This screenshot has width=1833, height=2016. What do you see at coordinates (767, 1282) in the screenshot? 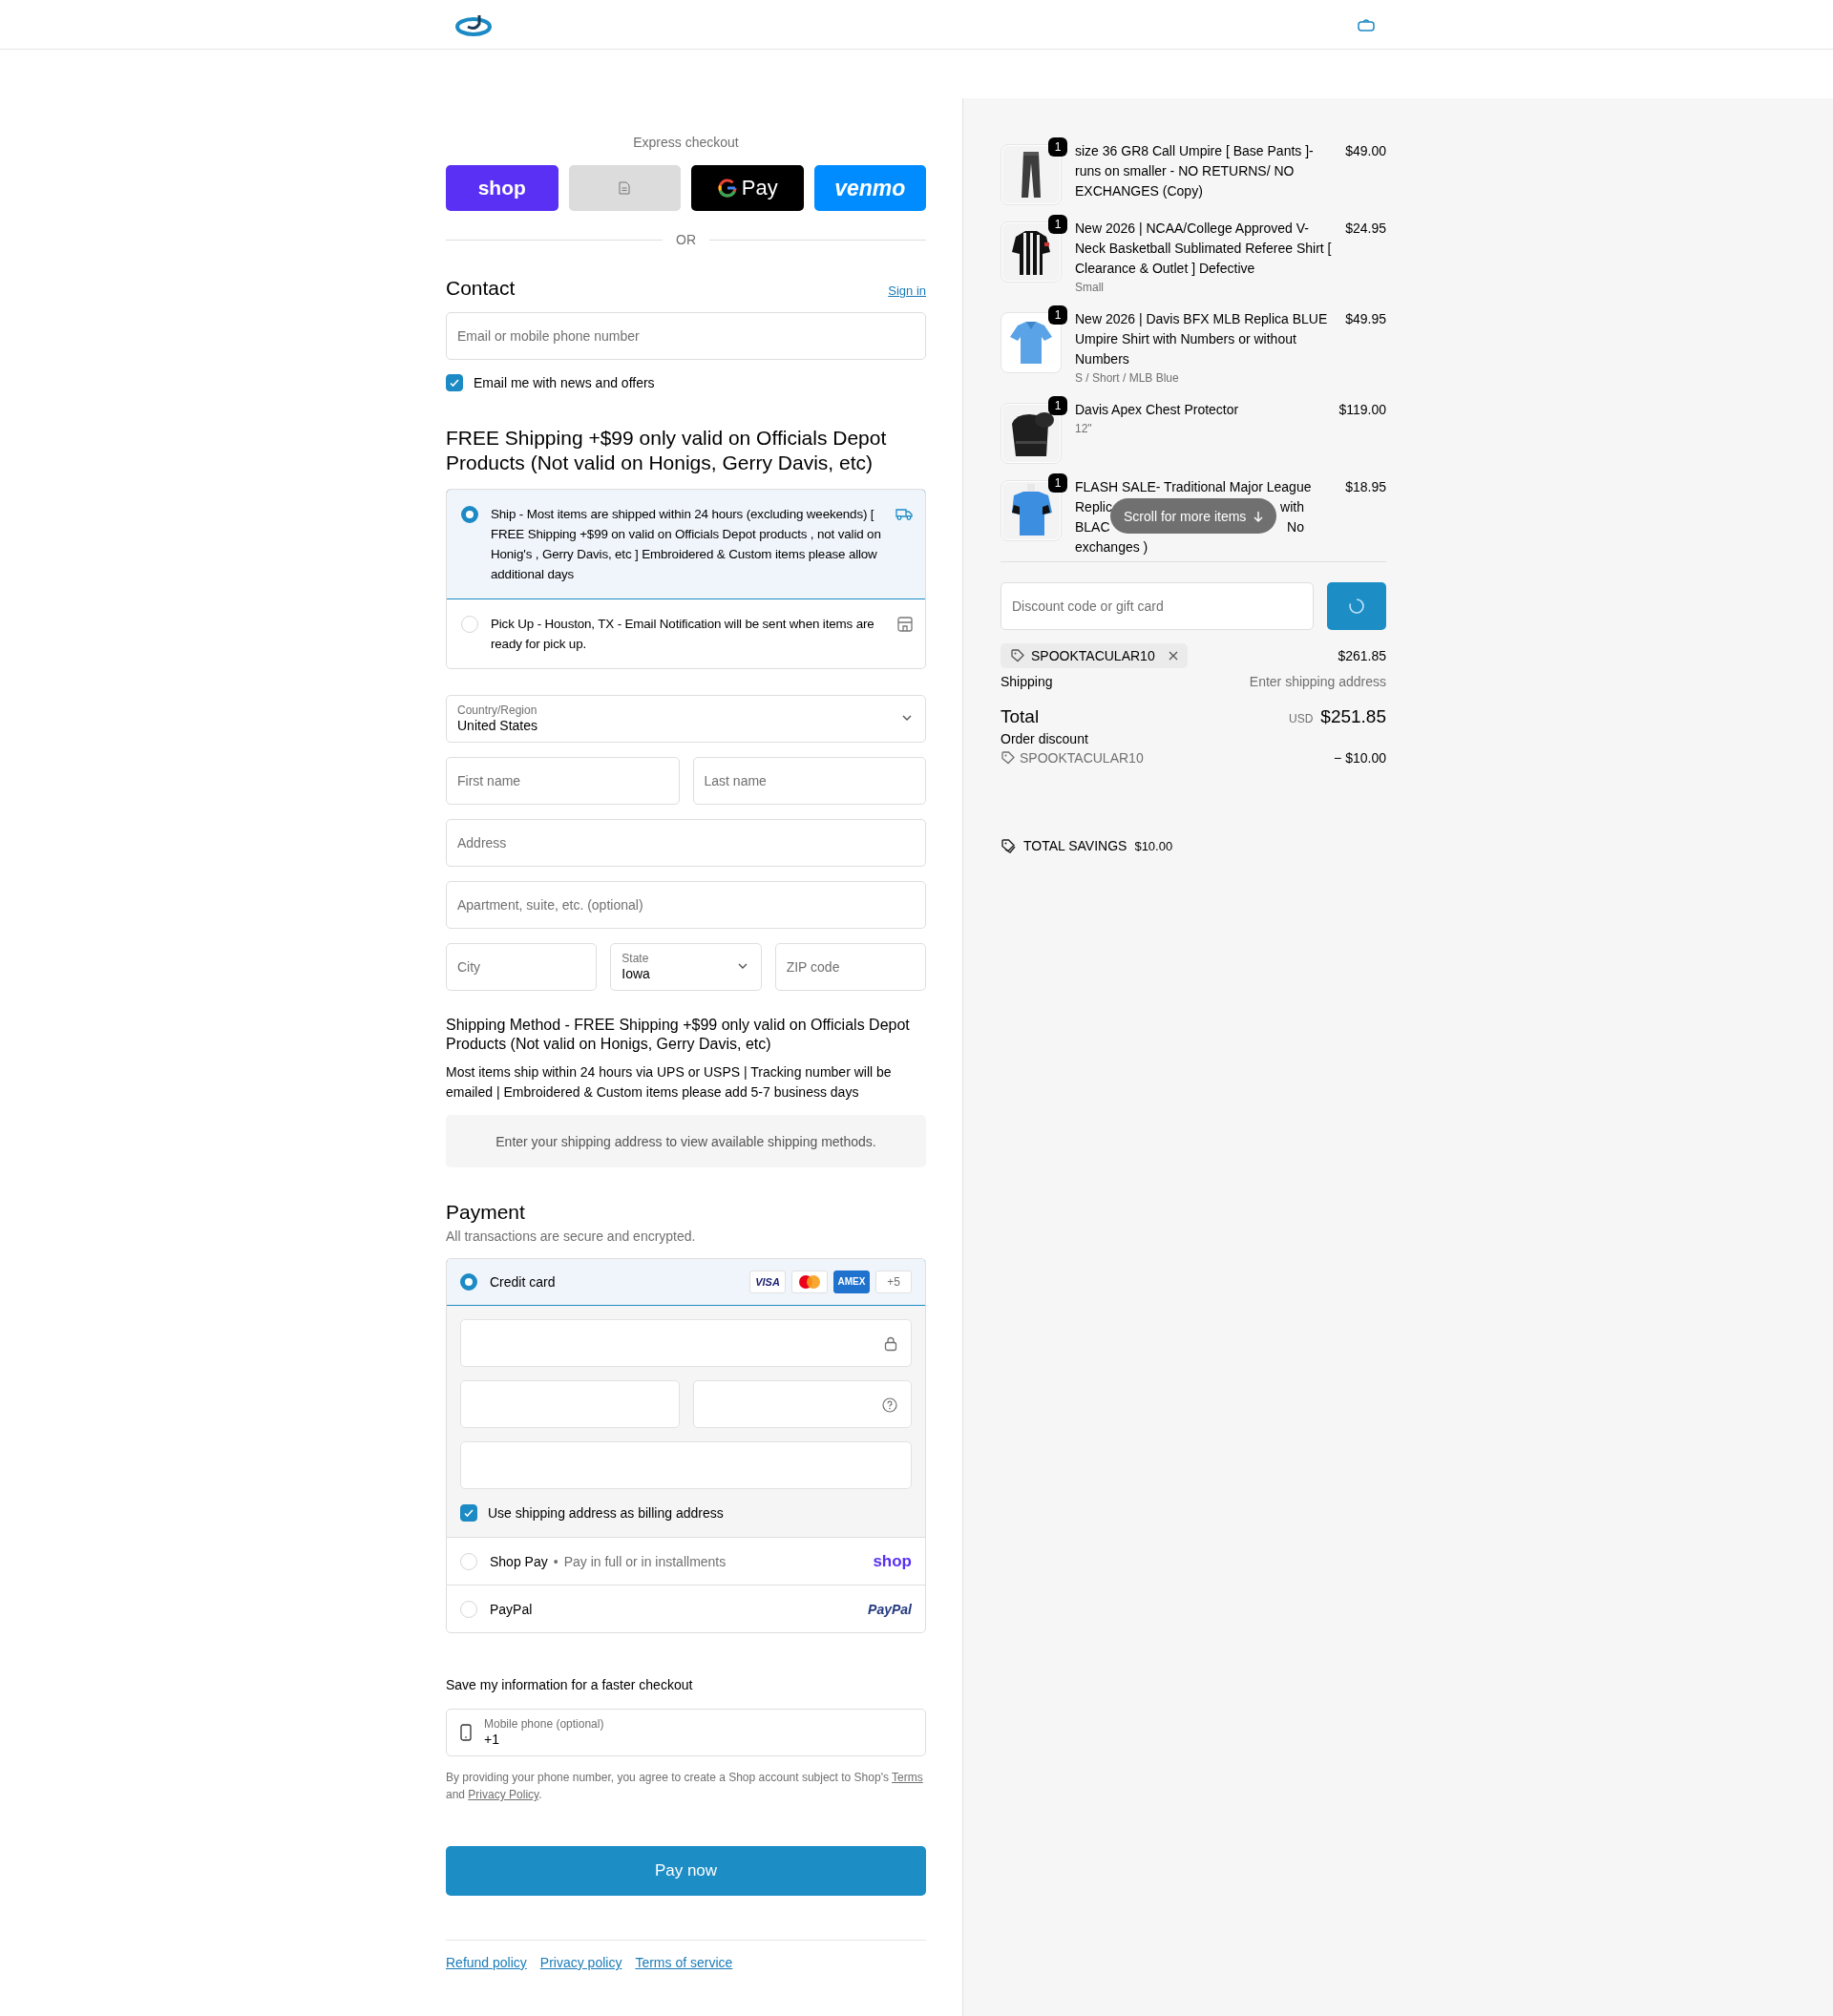
I see `card-brand-logo: VISA` at bounding box center [767, 1282].